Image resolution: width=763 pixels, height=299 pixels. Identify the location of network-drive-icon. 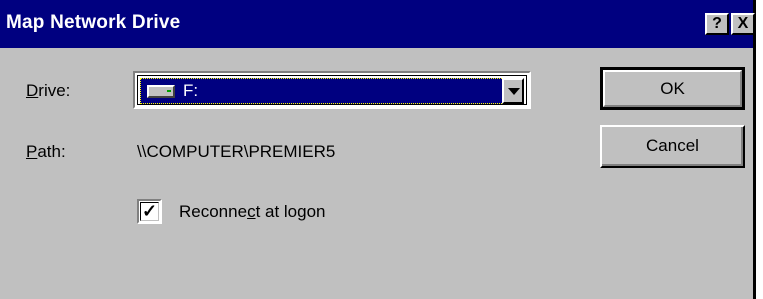
(161, 91).